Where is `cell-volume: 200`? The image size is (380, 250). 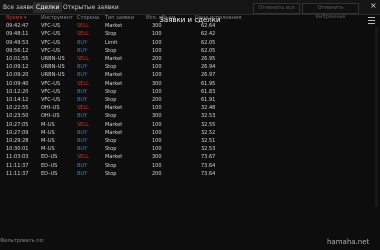 cell-volume: 200 is located at coordinates (157, 100).